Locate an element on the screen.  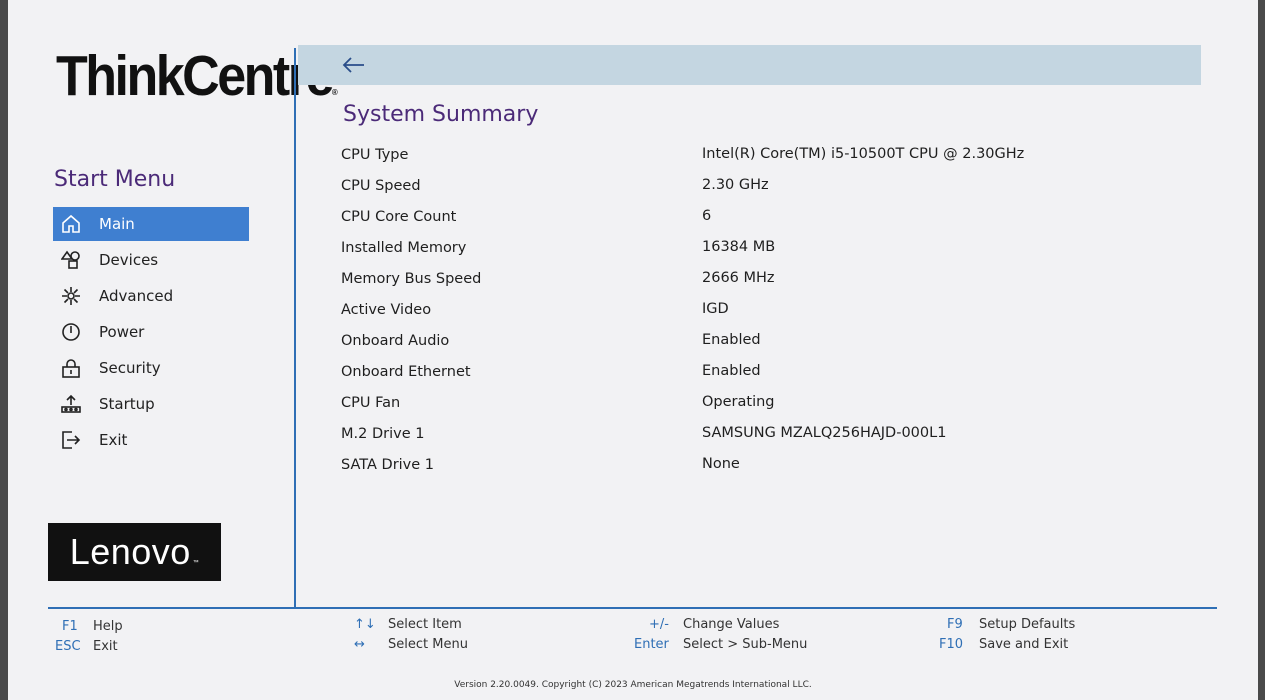
up-down-arrows-icon: ↑↓ is located at coordinates (365, 624).